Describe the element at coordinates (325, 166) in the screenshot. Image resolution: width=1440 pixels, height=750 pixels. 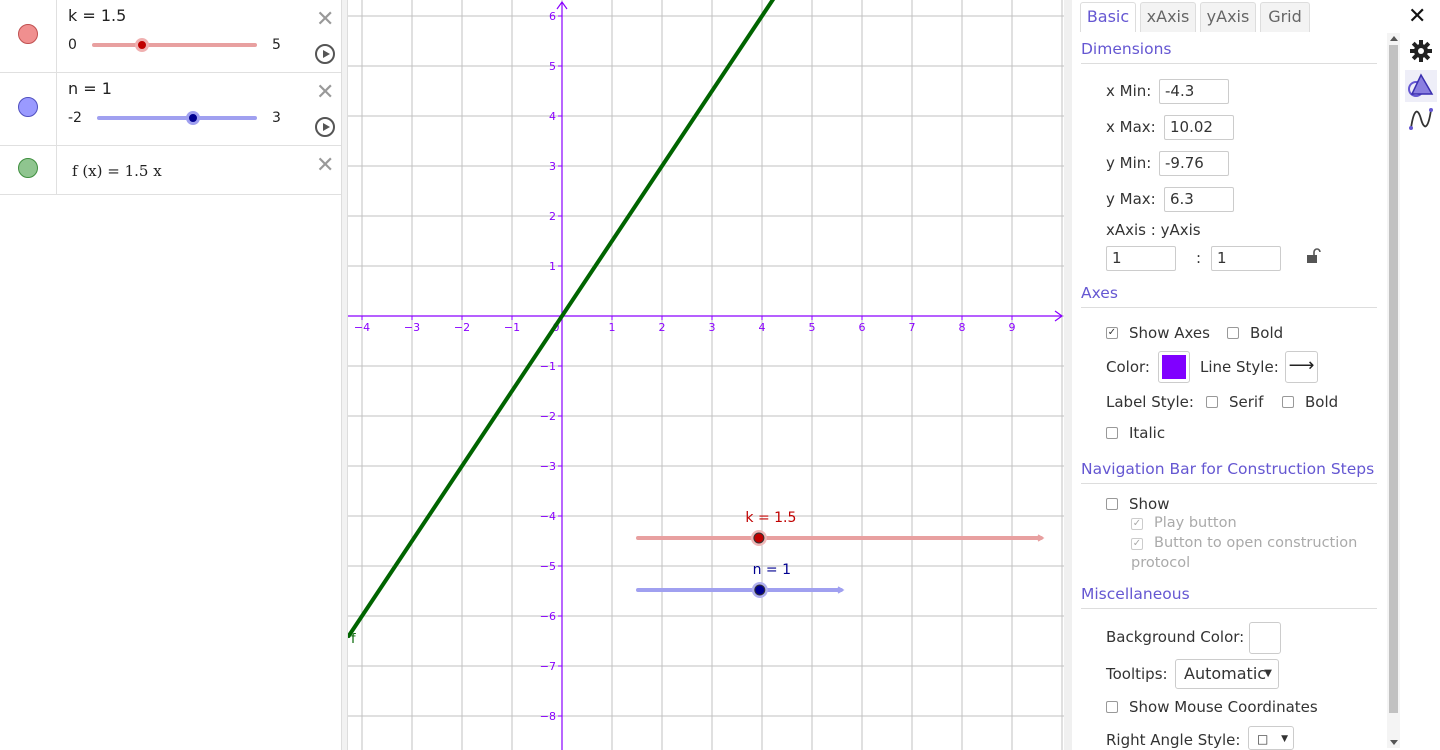
I see `delete-f-icon: ✕` at that location.